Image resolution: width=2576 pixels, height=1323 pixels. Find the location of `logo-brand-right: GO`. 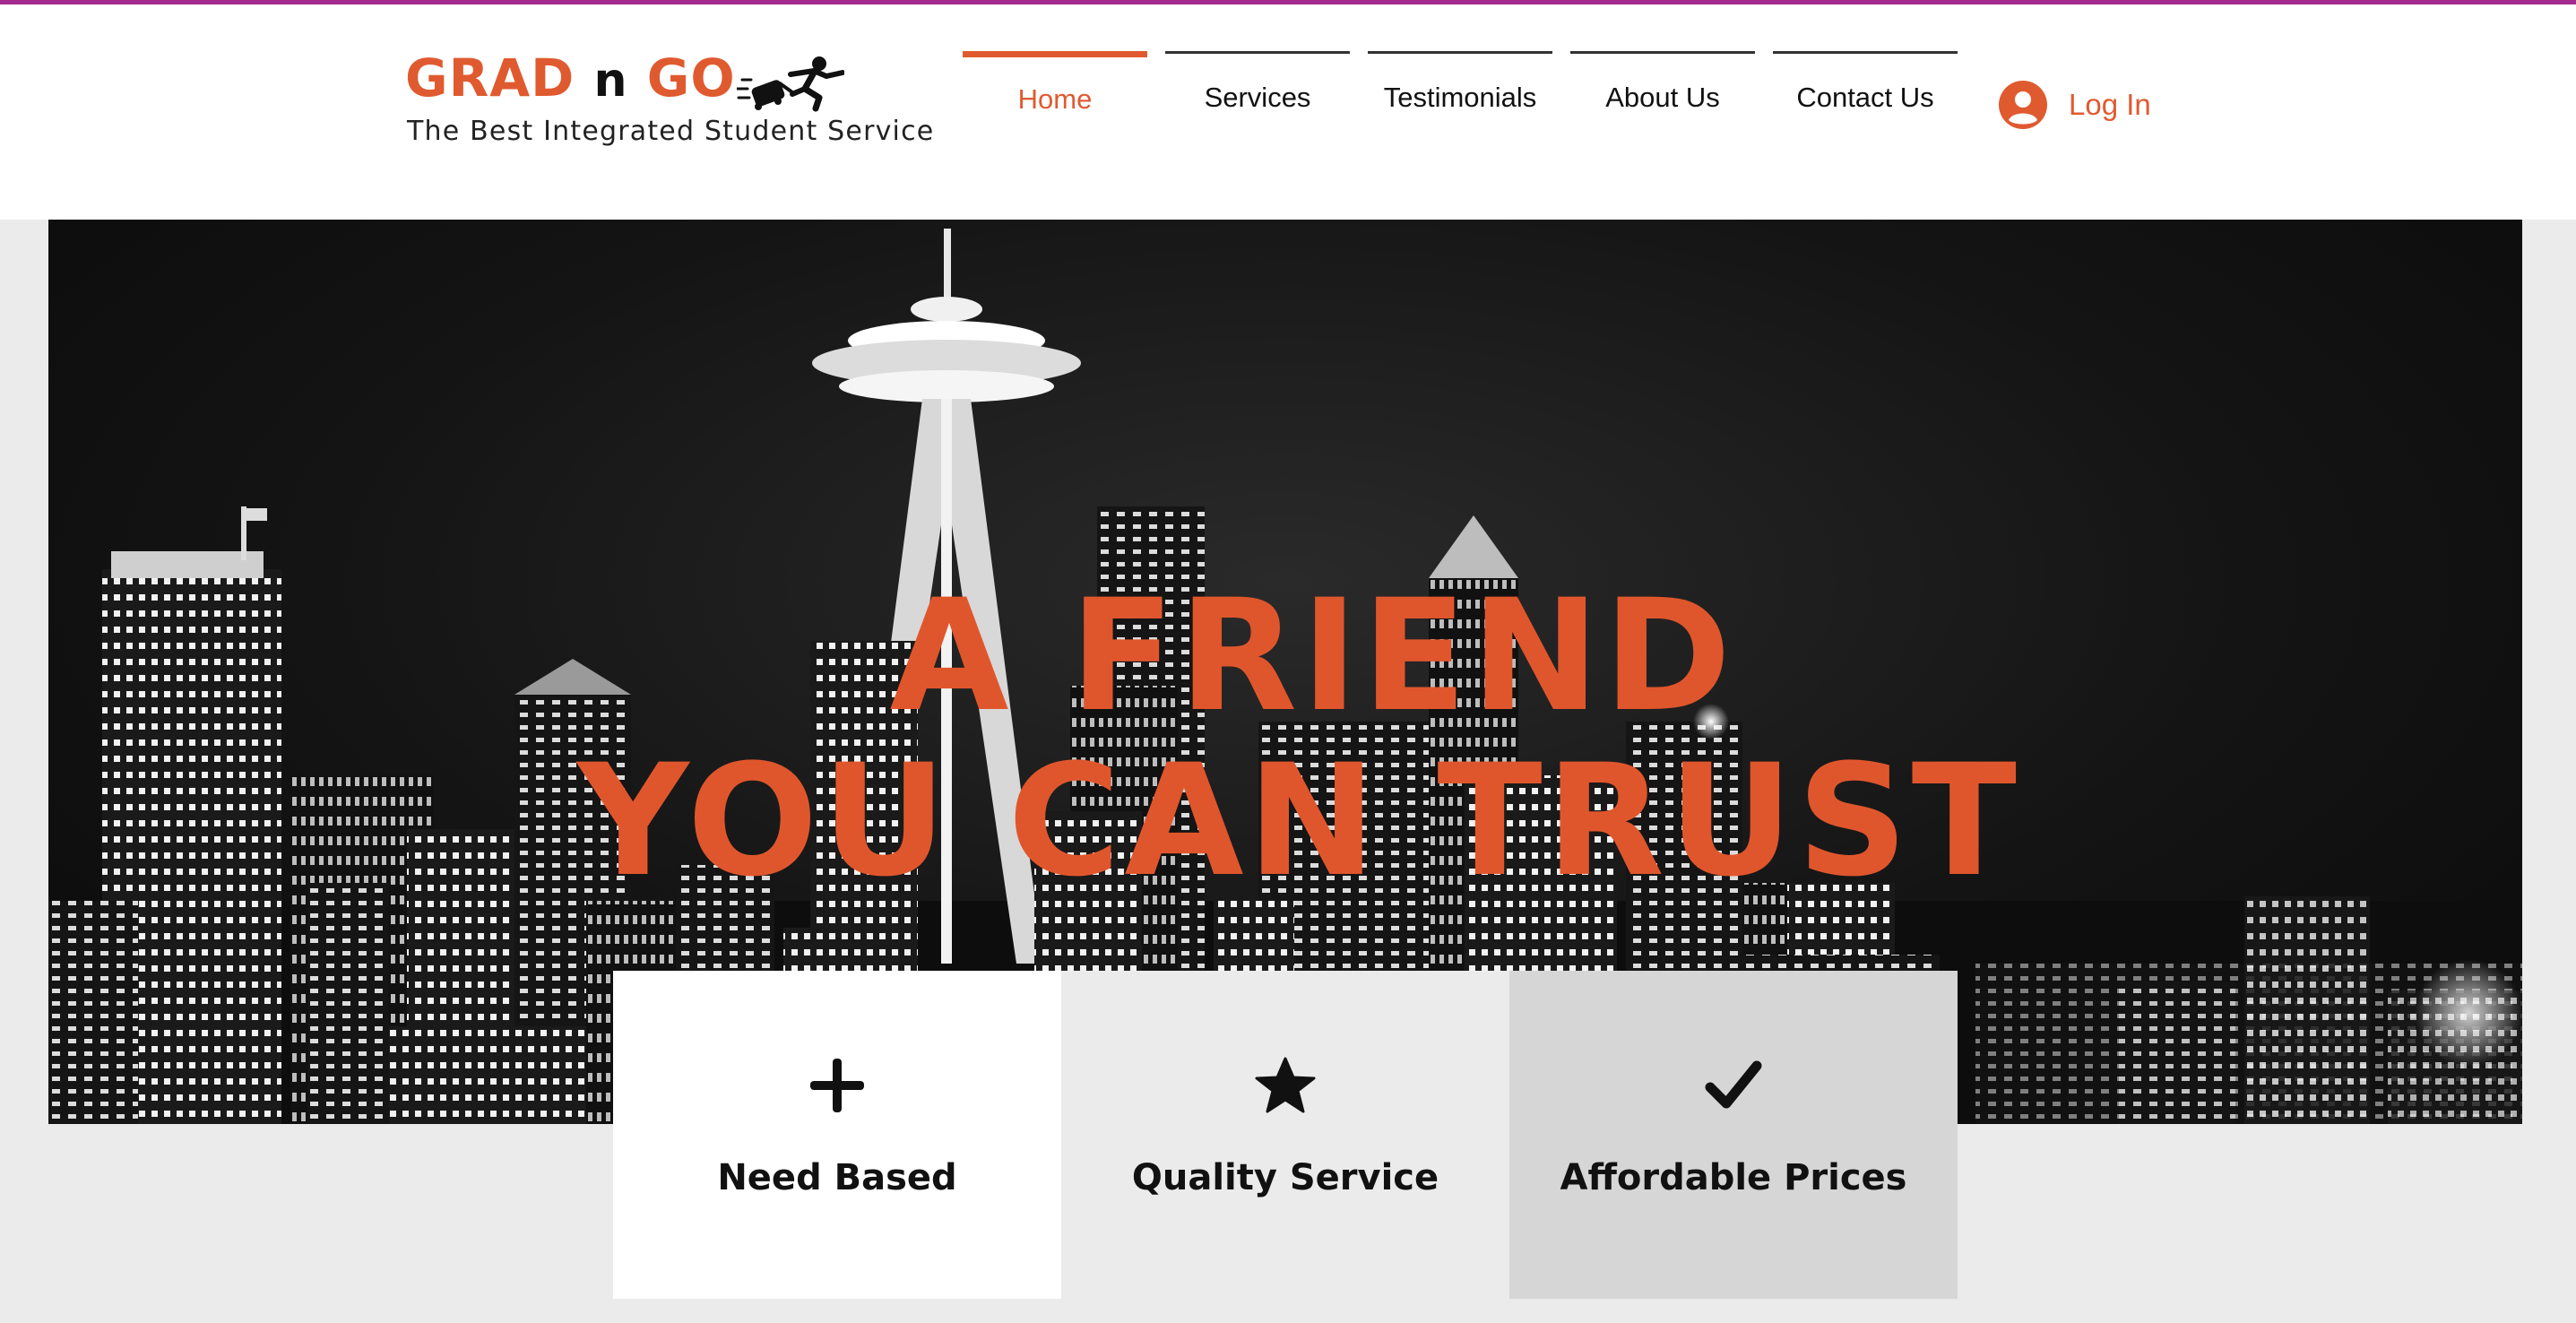

logo-brand-right: GO is located at coordinates (691, 78).